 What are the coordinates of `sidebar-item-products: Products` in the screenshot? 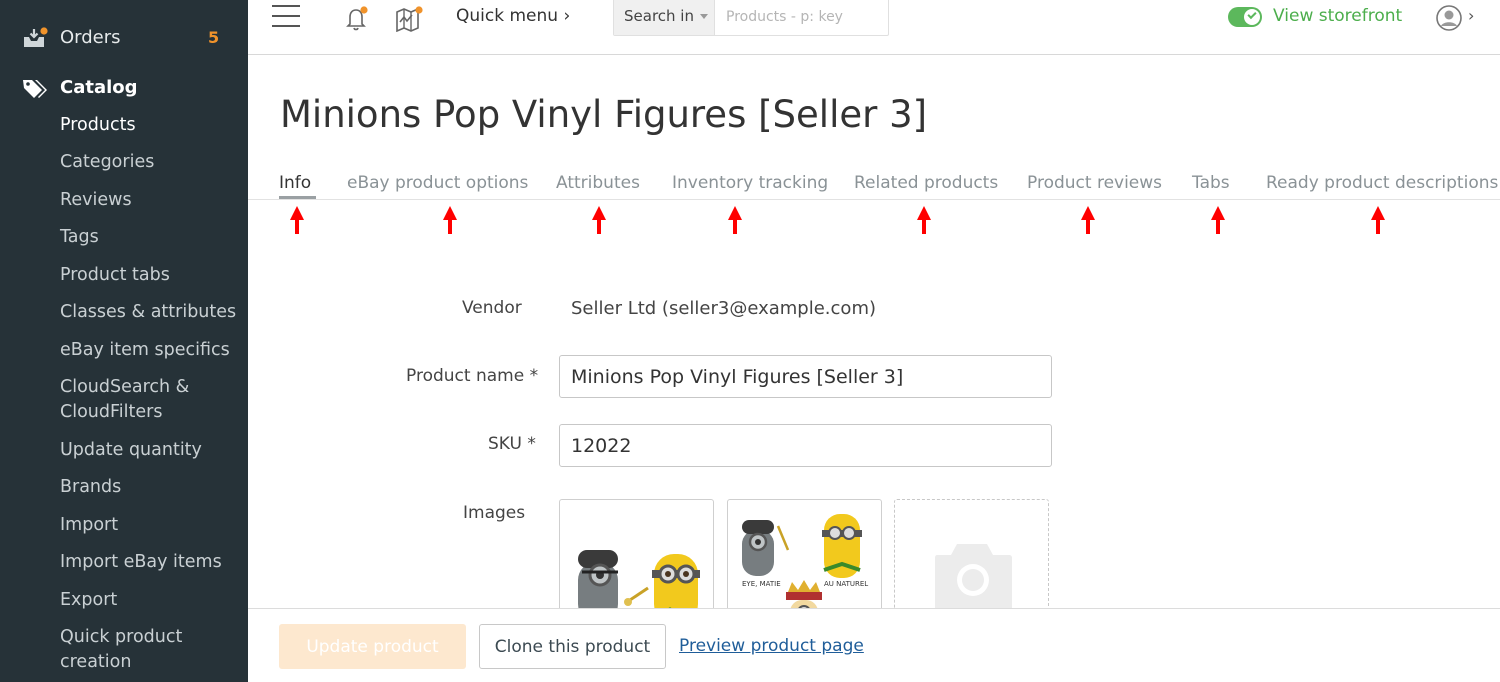 It's located at (150, 125).